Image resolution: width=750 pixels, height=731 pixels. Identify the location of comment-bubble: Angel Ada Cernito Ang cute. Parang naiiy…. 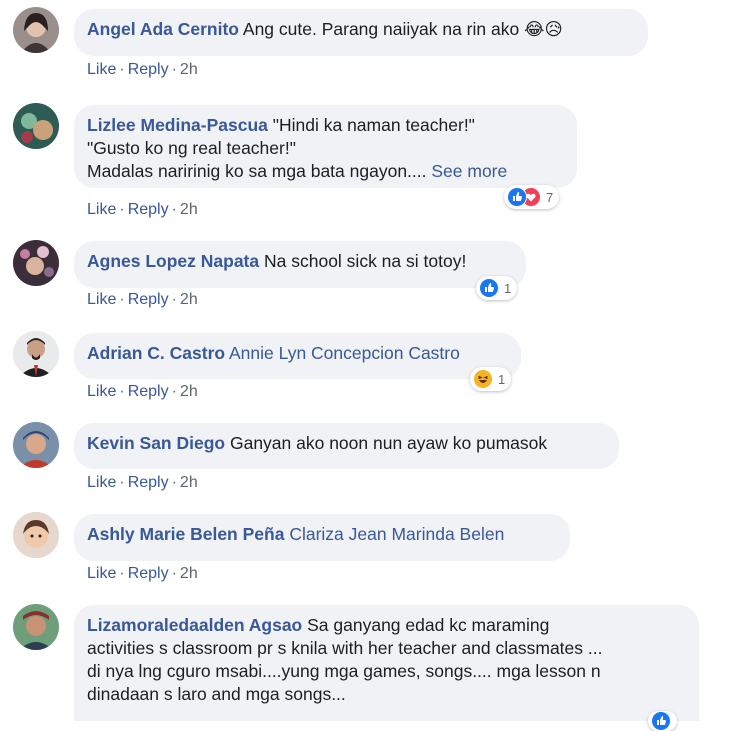
(361, 32).